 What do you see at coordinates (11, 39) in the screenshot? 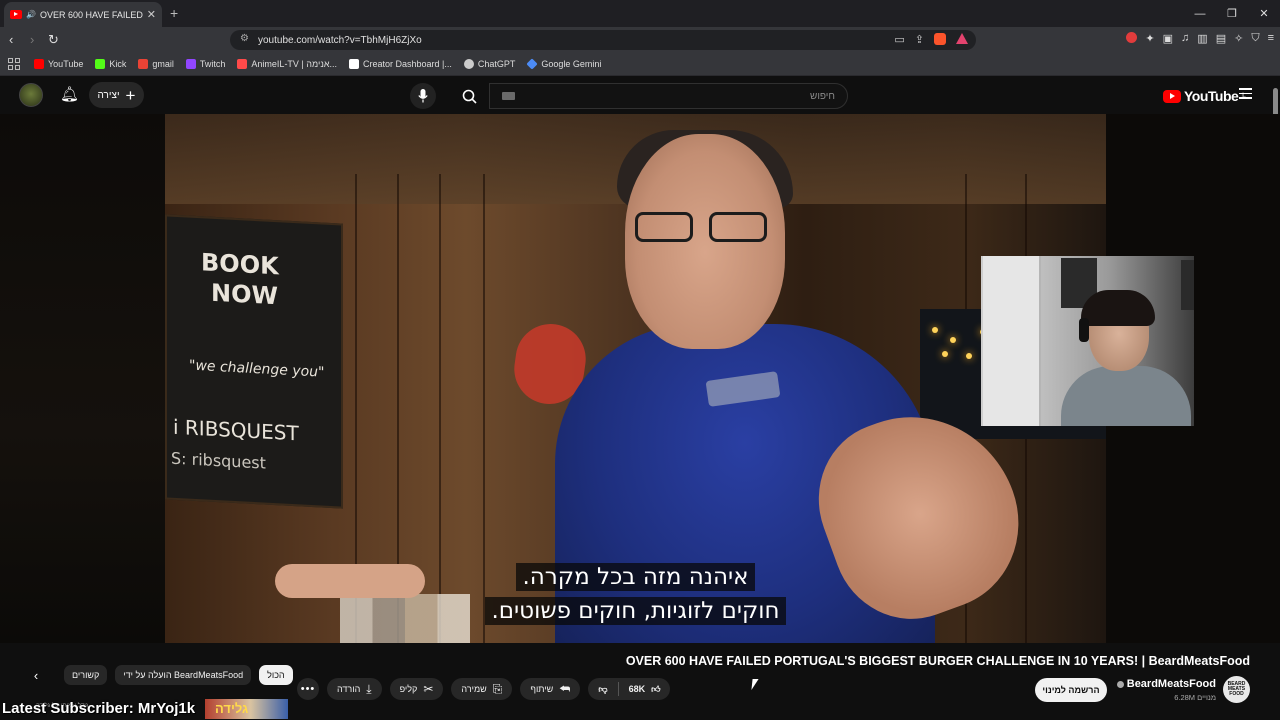
I see `back-button: ‹` at bounding box center [11, 39].